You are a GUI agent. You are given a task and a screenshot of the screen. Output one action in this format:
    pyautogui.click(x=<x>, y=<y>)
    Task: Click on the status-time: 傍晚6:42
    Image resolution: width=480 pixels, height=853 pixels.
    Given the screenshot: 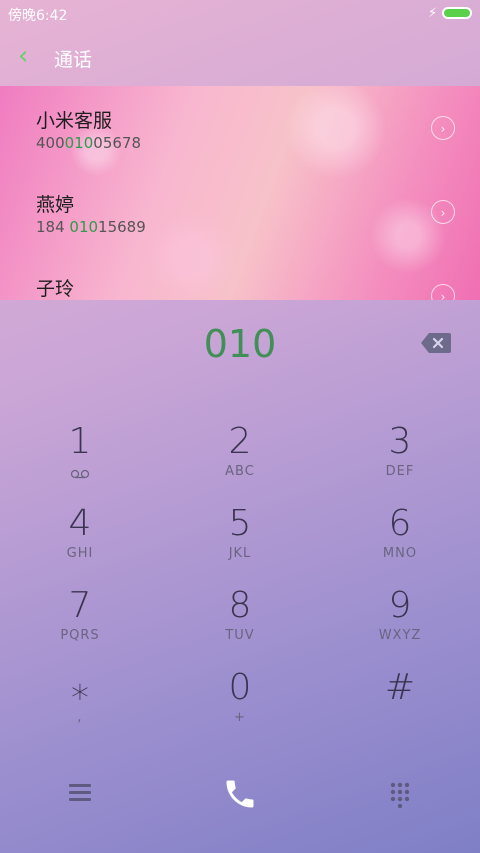 What is the action you would take?
    pyautogui.click(x=38, y=16)
    